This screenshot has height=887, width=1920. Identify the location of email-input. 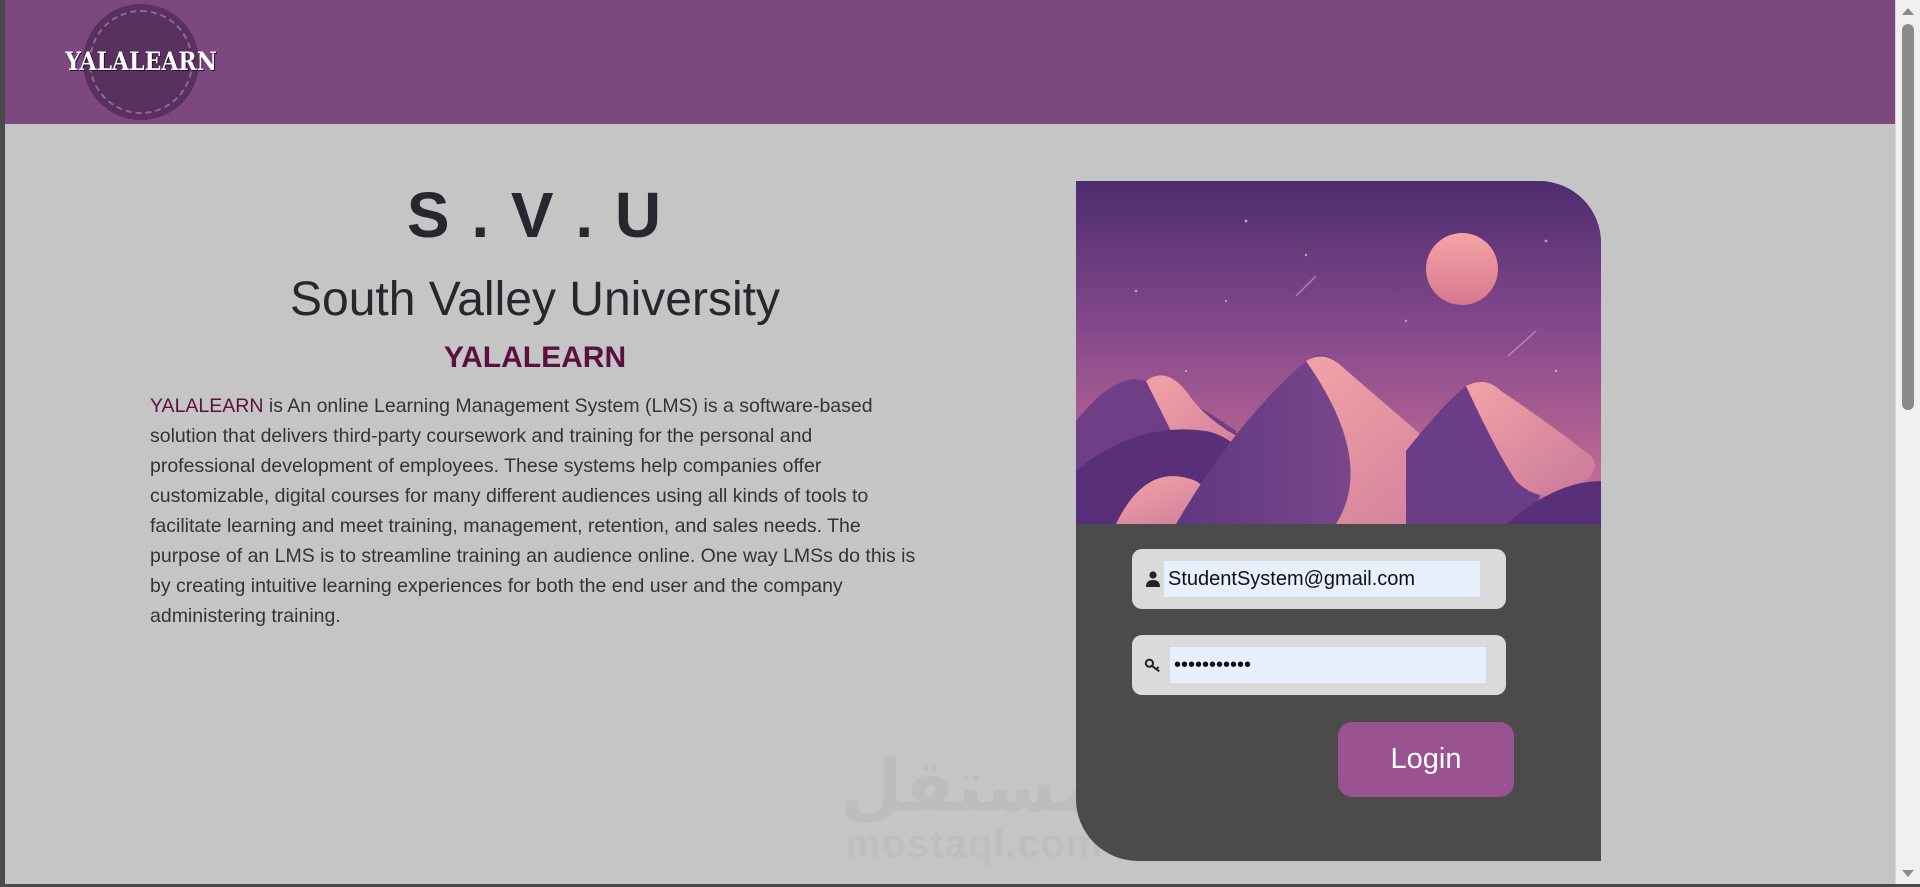
(1322, 579).